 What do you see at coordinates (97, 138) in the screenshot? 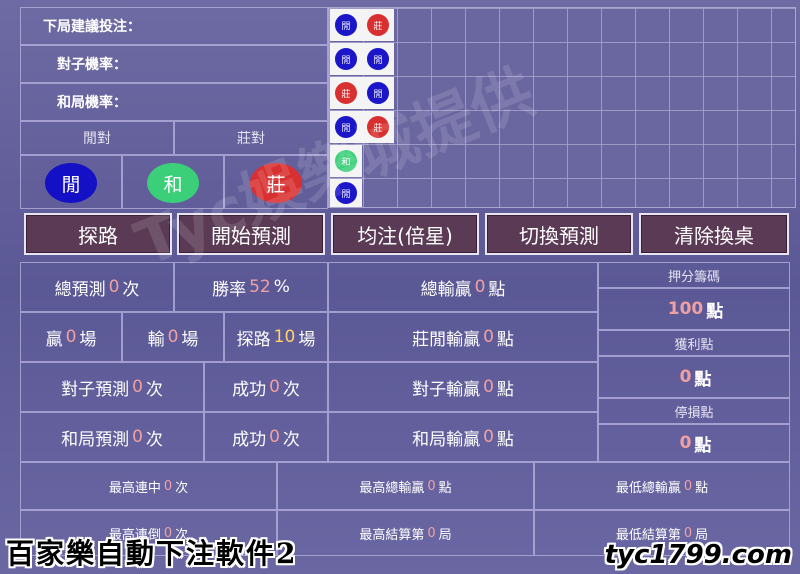
I see `player-pair-label: 閒對` at bounding box center [97, 138].